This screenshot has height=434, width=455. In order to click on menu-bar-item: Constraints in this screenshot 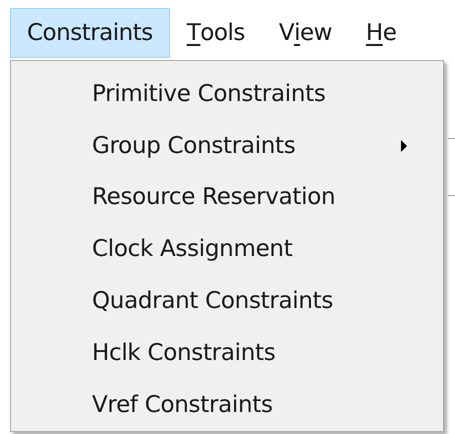, I will do `click(90, 33)`.